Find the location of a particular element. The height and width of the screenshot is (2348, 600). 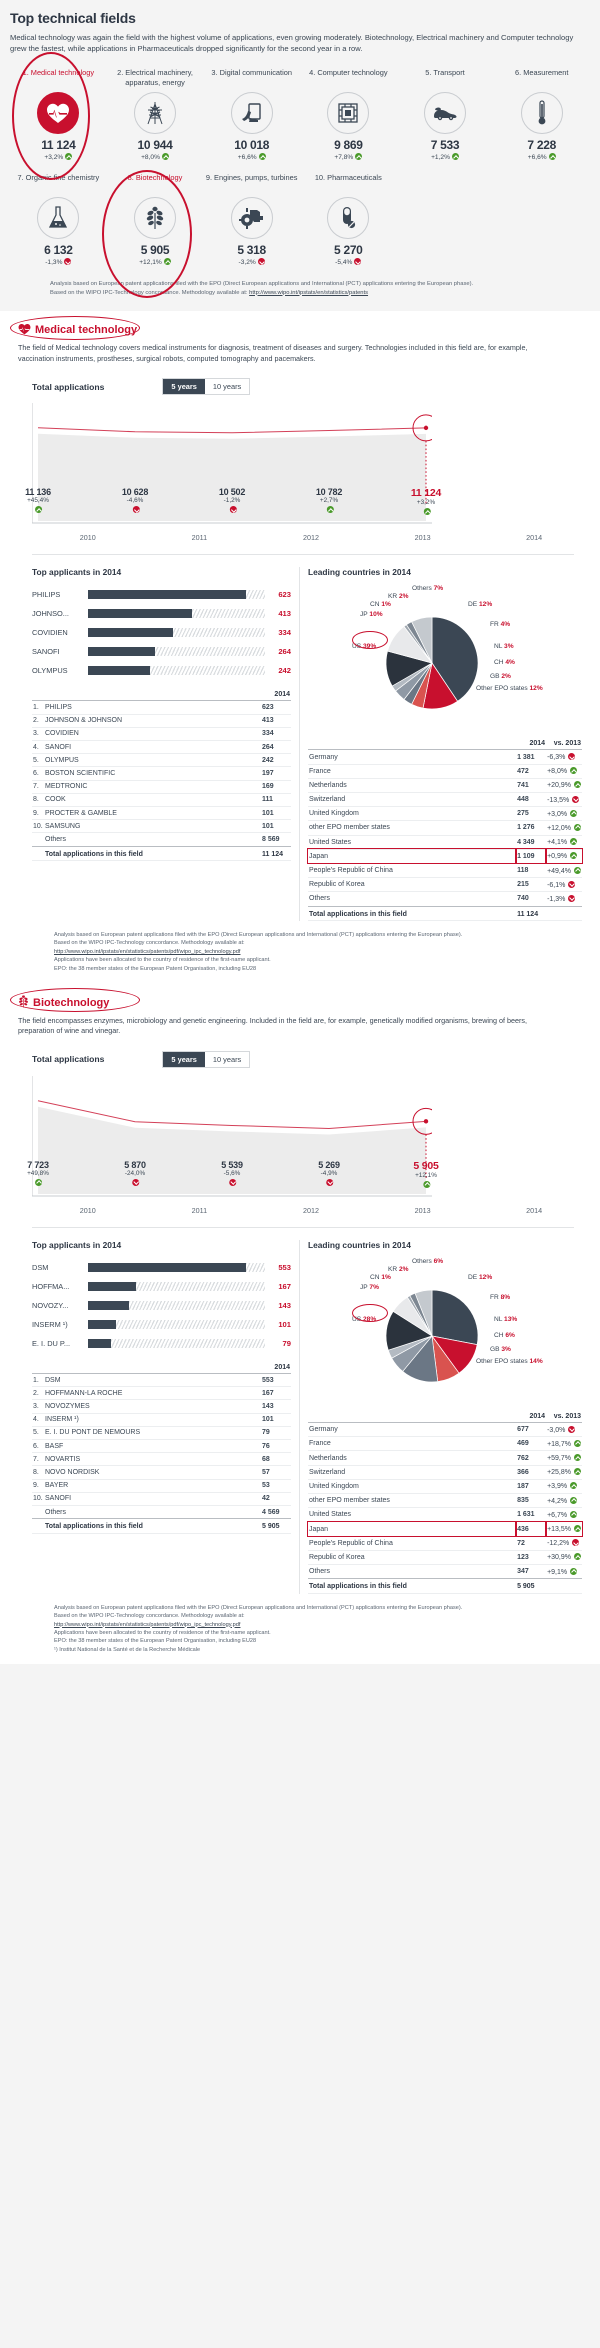

table-row: 5. E. I. DU PONT DE NEMOURS 79 is located at coordinates (161, 1433).